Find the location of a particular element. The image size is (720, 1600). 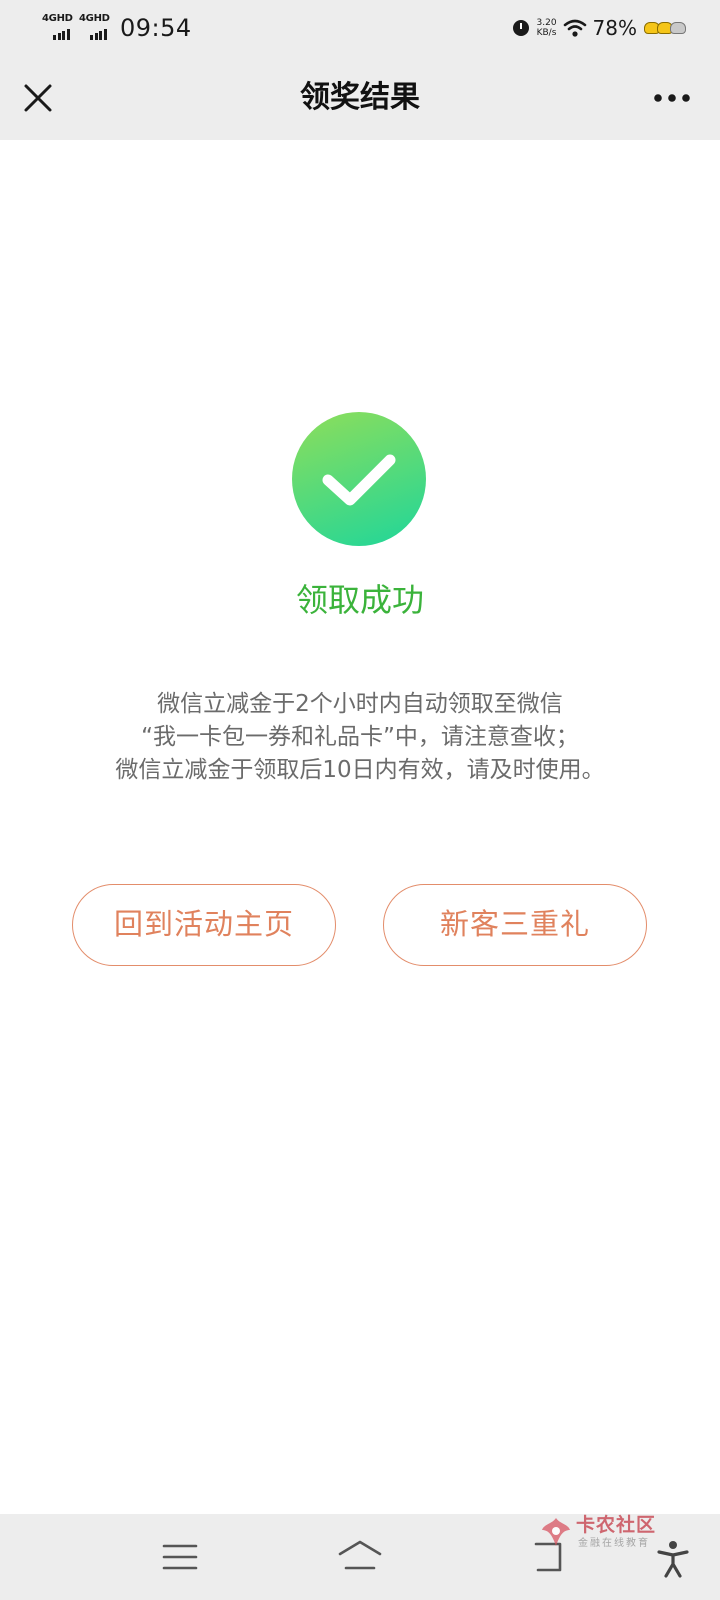

menu-button is located at coordinates (180, 1559).